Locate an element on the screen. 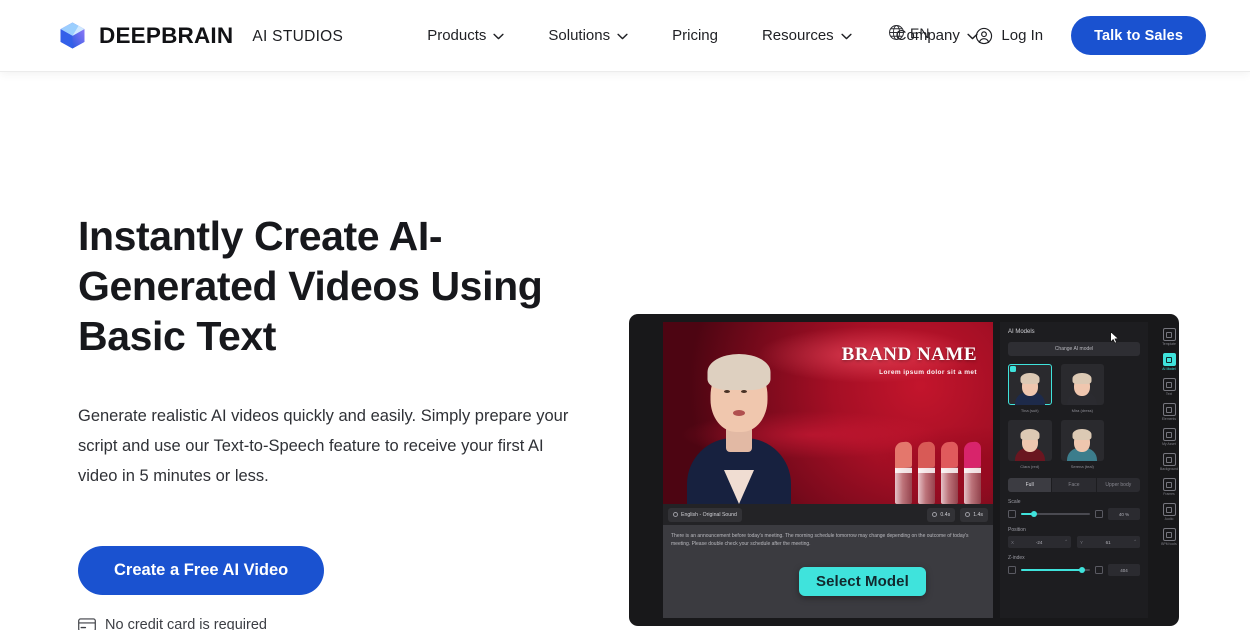 Image resolution: width=1250 pixels, height=630 pixels. rail-label: Audio is located at coordinates (1169, 519).